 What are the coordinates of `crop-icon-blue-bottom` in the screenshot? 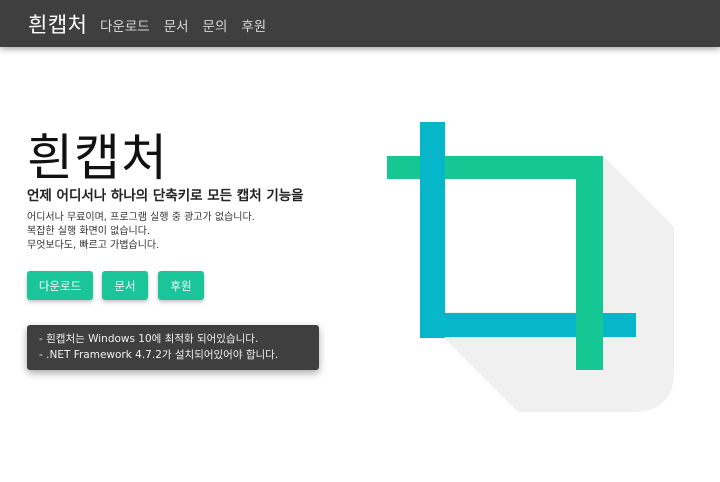 It's located at (528, 325).